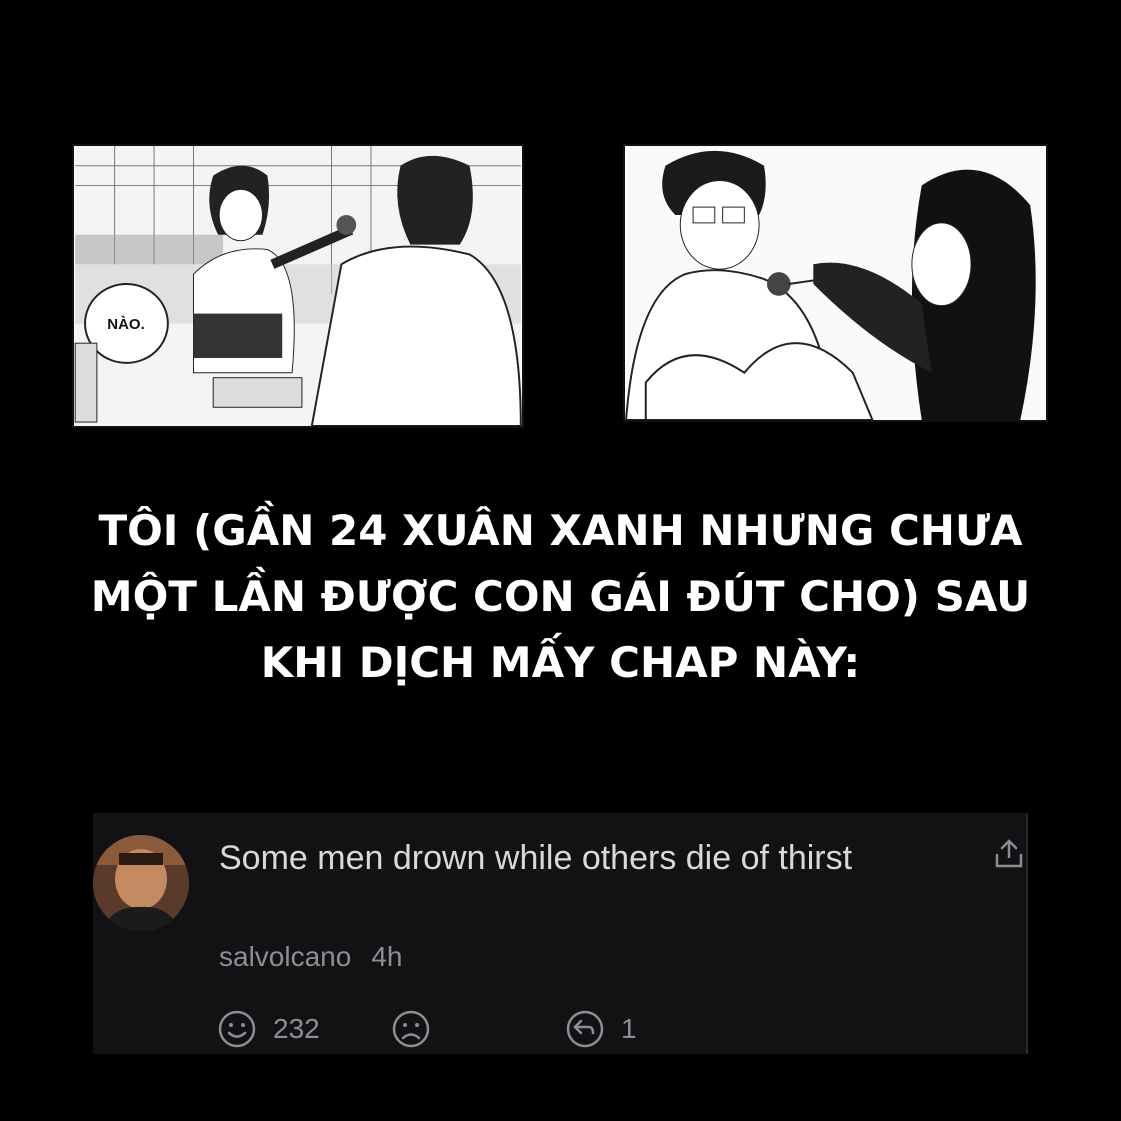 This screenshot has height=1121, width=1121. Describe the element at coordinates (497, 1029) in the screenshot. I see `comment-actions: 232 1` at that location.